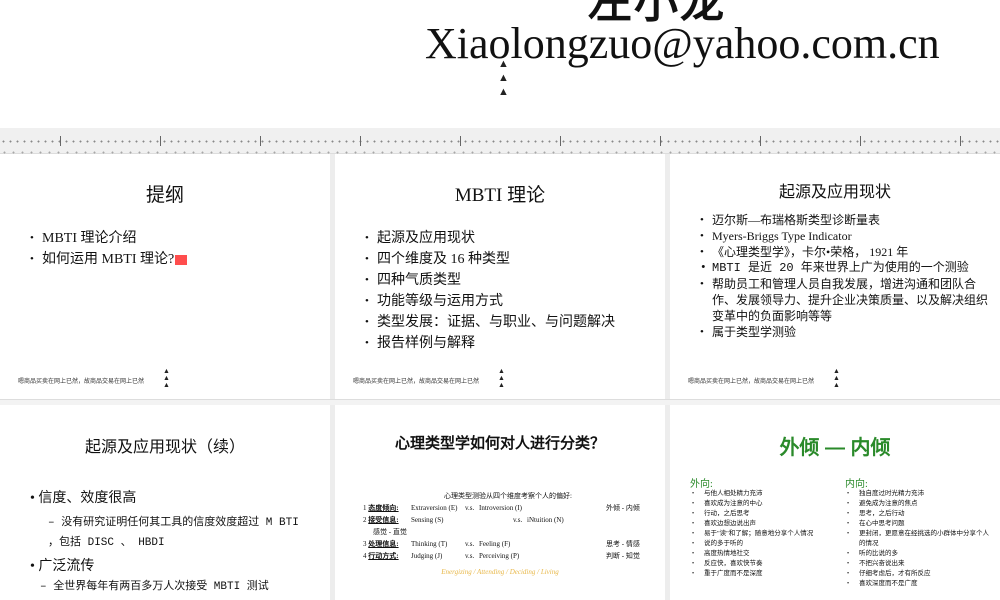 Image resolution: width=1000 pixels, height=600 pixels. What do you see at coordinates (490, 322) in the screenshot?
I see `bullet-item: 类型发展：证据、与职业、与问题解决` at bounding box center [490, 322].